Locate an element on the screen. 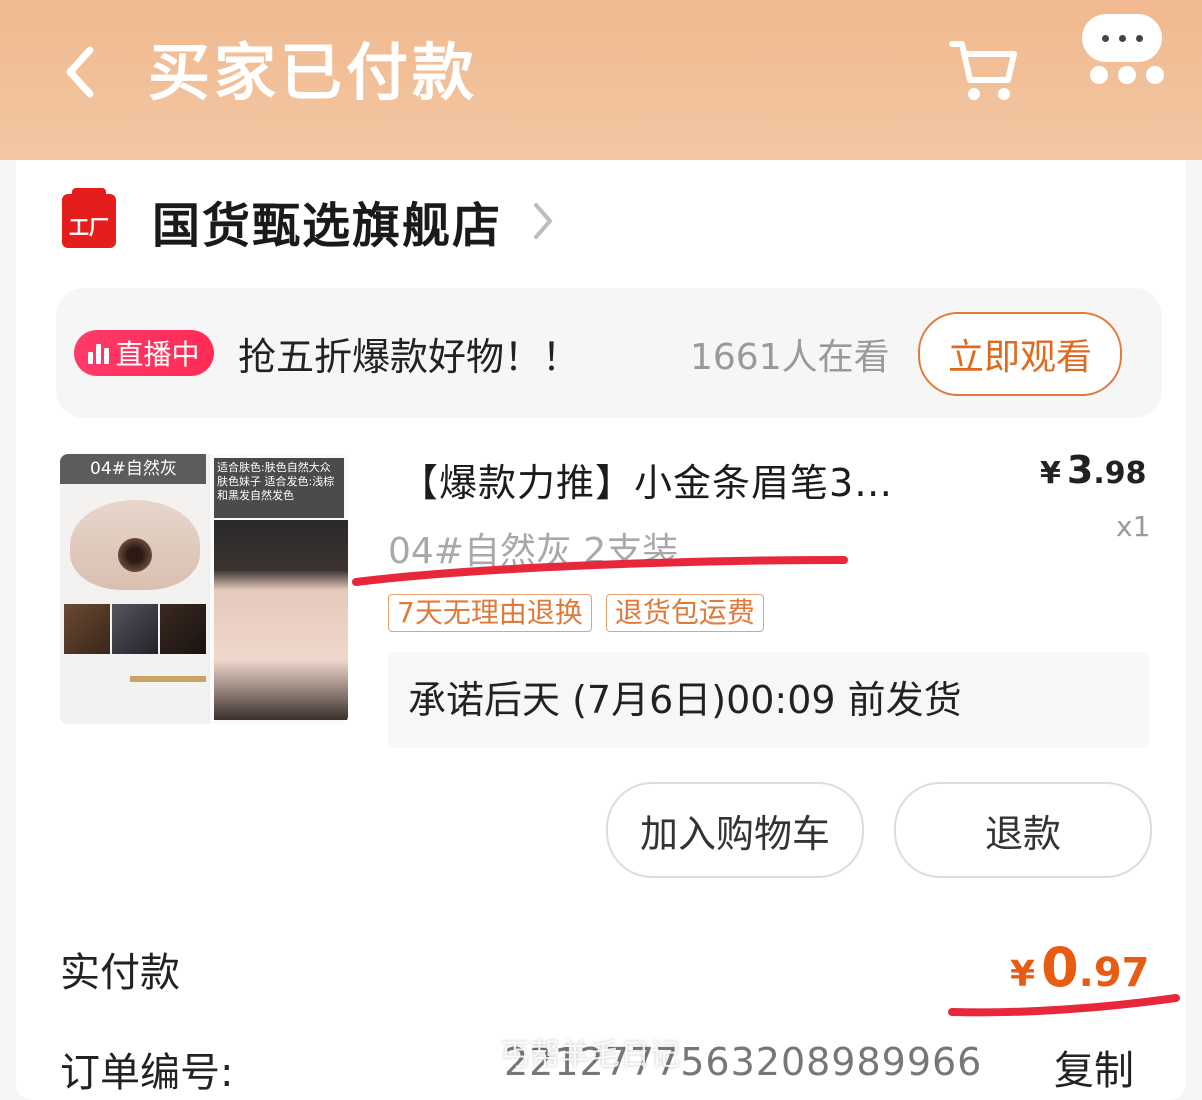 Image resolution: width=1202 pixels, height=1100 pixels. chevron-right-icon is located at coordinates (543, 221).